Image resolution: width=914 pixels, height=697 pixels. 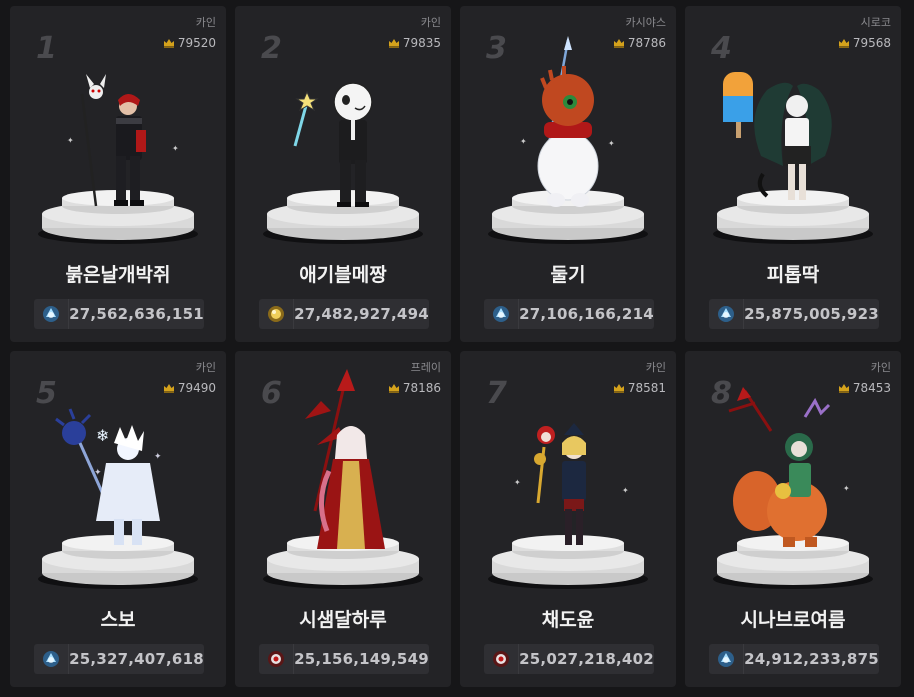 What do you see at coordinates (361, 314) in the screenshot?
I see `combat-power-value: 27,482,927,494` at bounding box center [361, 314].